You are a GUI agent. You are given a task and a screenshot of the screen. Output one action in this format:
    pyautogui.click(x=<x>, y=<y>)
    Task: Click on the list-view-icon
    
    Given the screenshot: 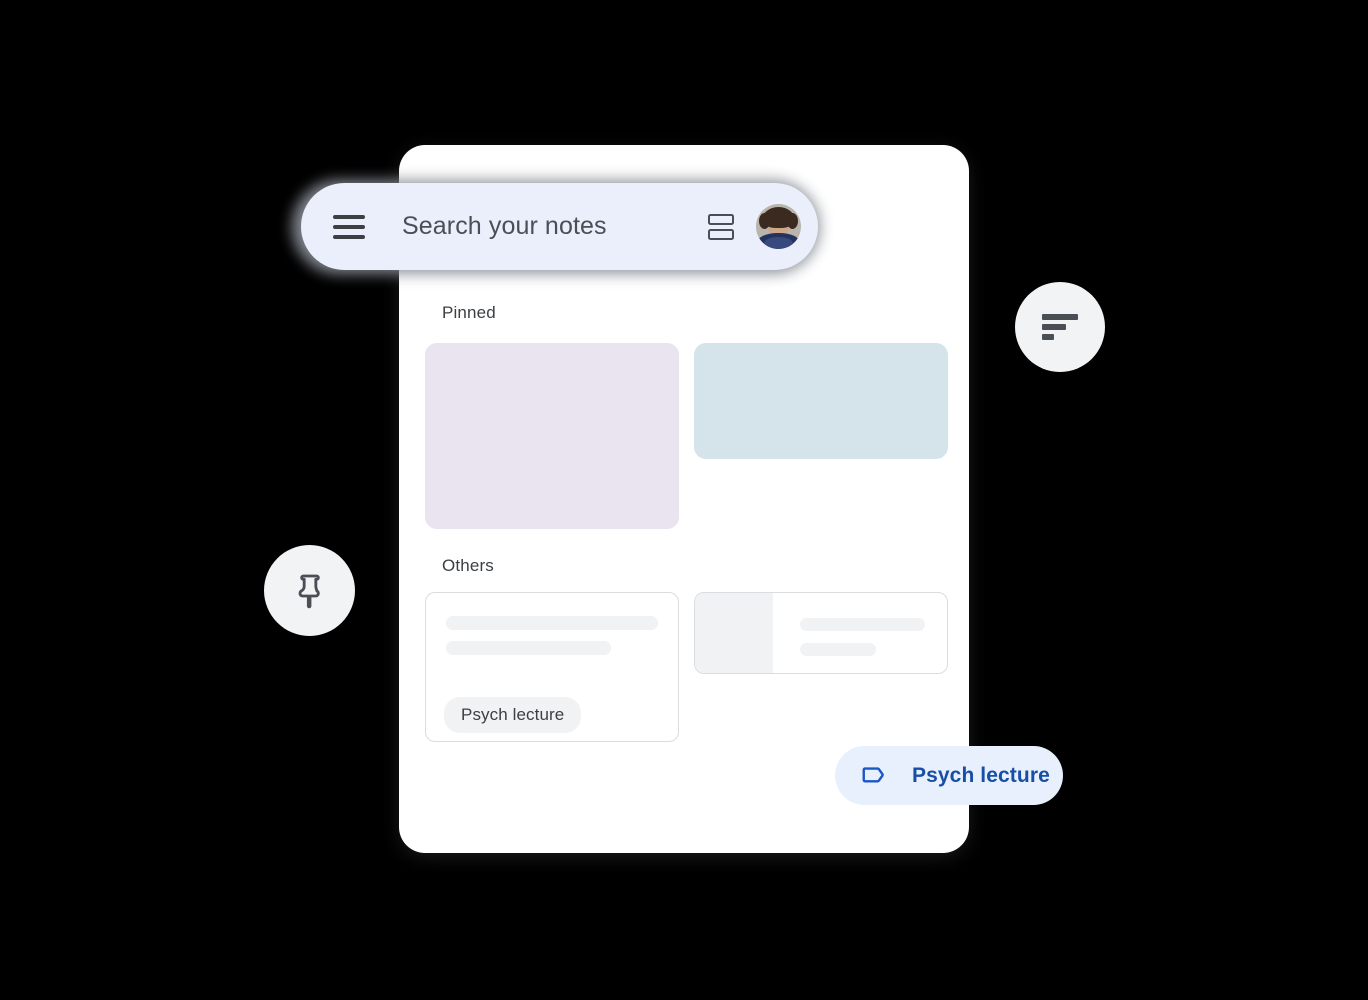 What is the action you would take?
    pyautogui.click(x=721, y=226)
    